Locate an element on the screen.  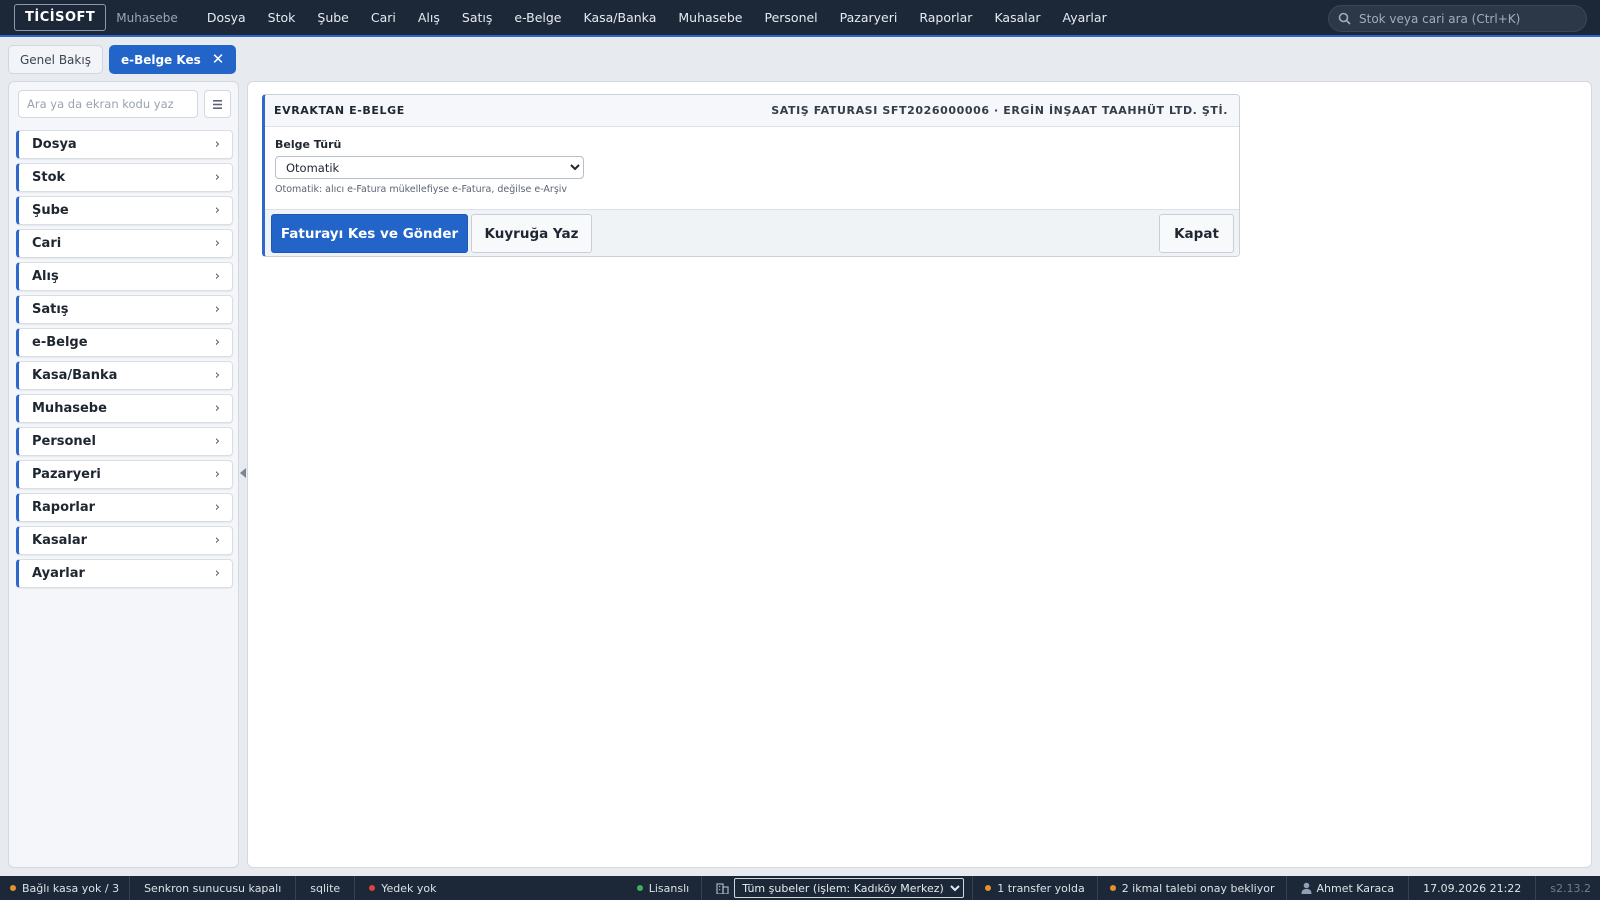
status-branch: Tüm şubeler (işlem: Kadıköy Merkez) is located at coordinates (838, 888).